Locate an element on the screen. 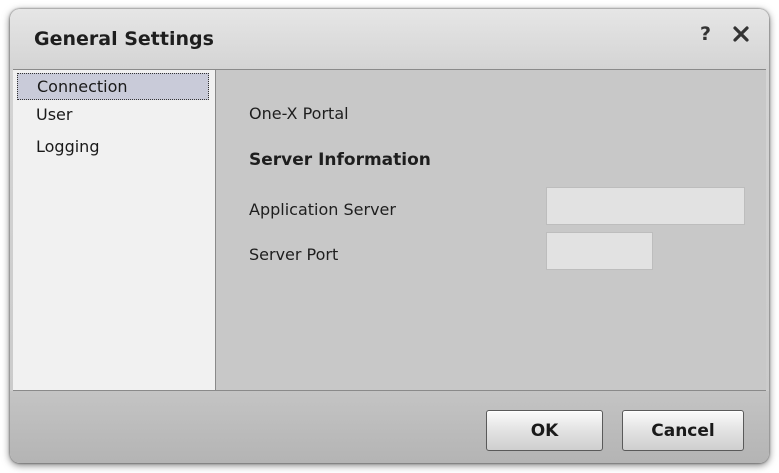 Image resolution: width=779 pixels, height=473 pixels. ok-button: OK is located at coordinates (544, 430).